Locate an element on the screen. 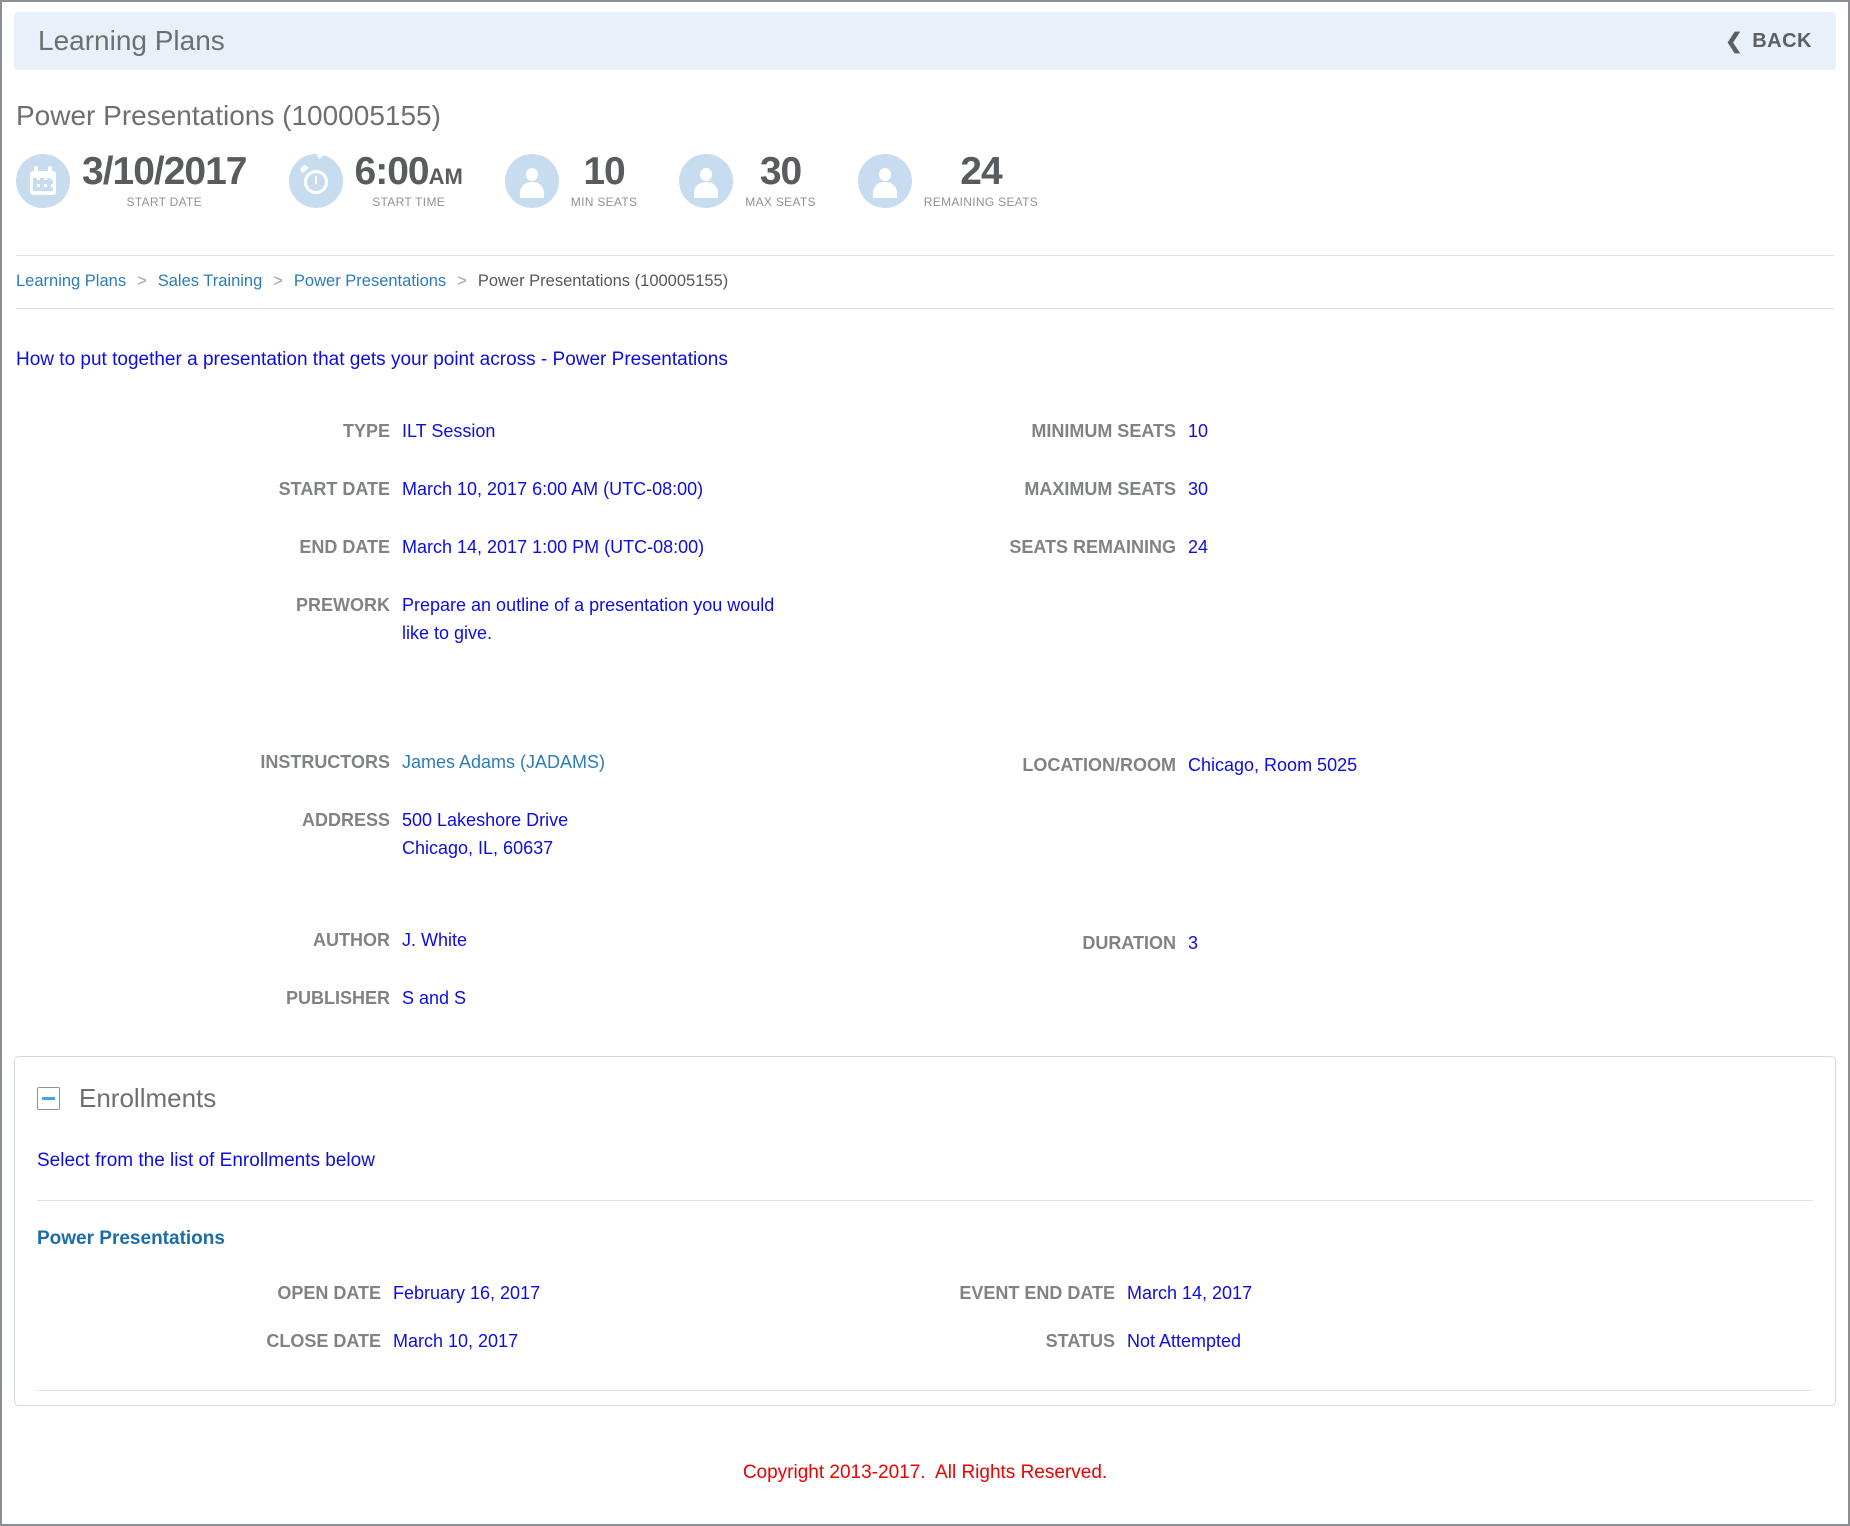 The width and height of the screenshot is (1850, 1526). address-line2: Chicago, IL, 60637 is located at coordinates (478, 848).